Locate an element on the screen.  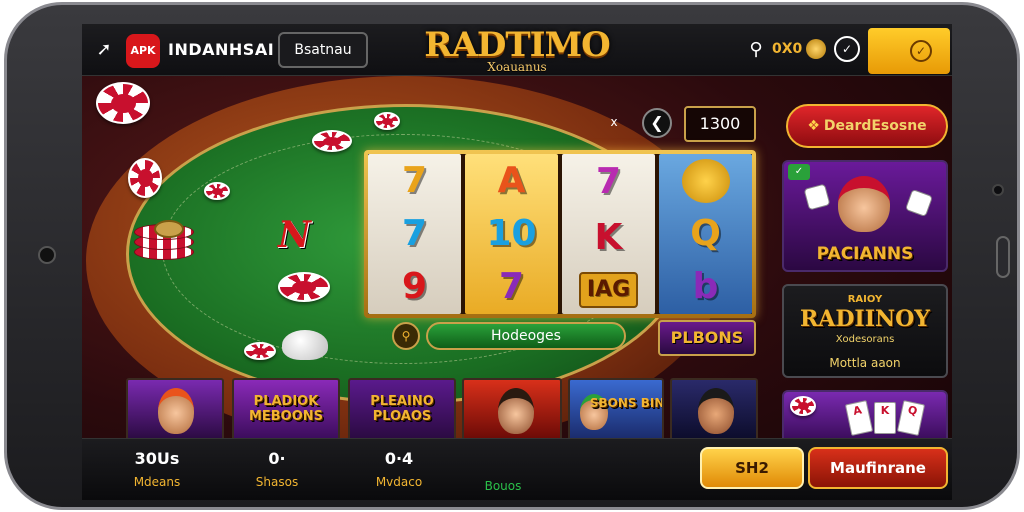
close-icon: x is located at coordinates (614, 122).